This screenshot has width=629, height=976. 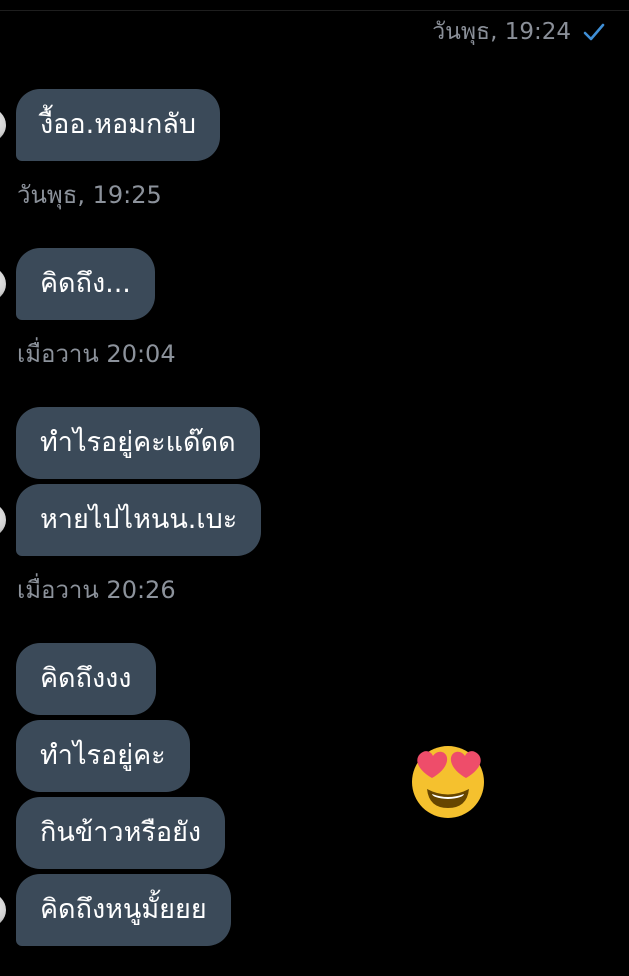 I want to click on message-timestamp: เมื่อวาน 20:04, so click(x=96, y=354).